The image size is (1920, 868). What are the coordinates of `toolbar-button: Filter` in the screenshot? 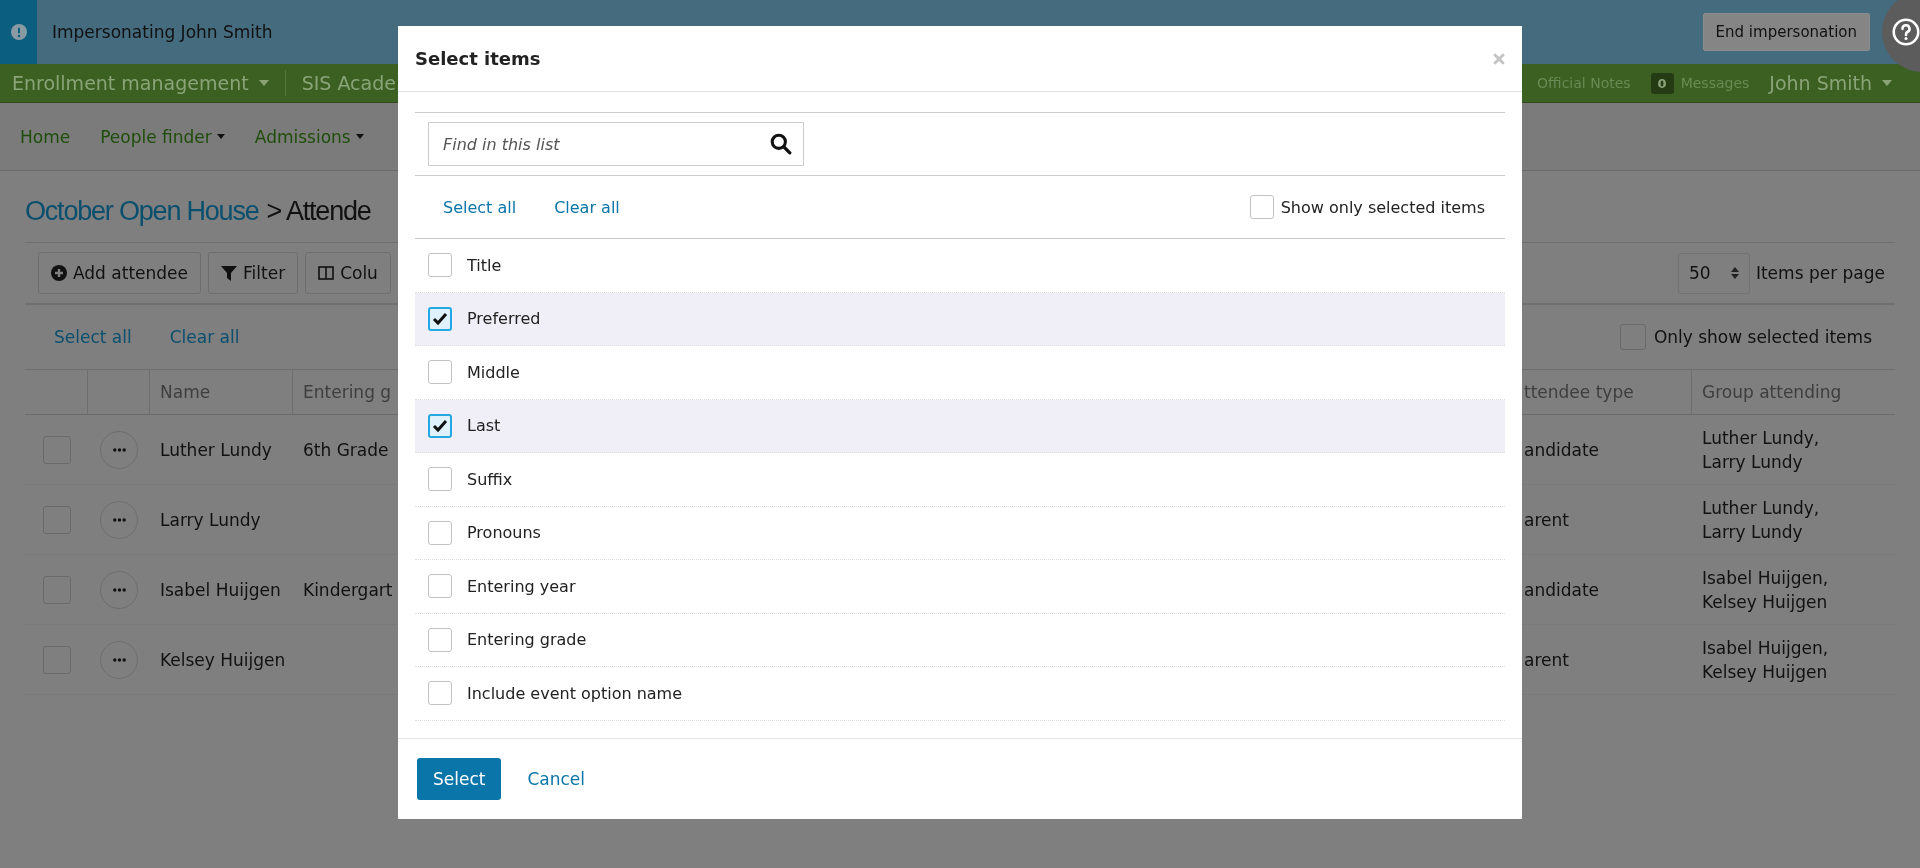 It's located at (253, 273).